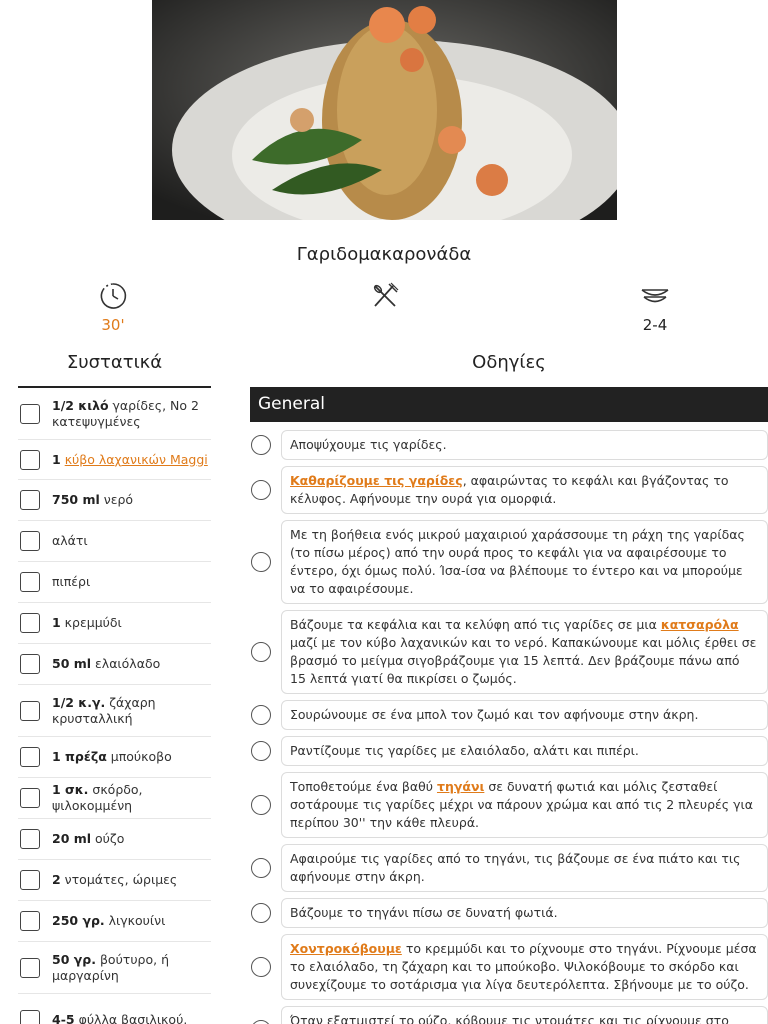 The image size is (768, 1024). I want to click on timer-icon, so click(113, 296).